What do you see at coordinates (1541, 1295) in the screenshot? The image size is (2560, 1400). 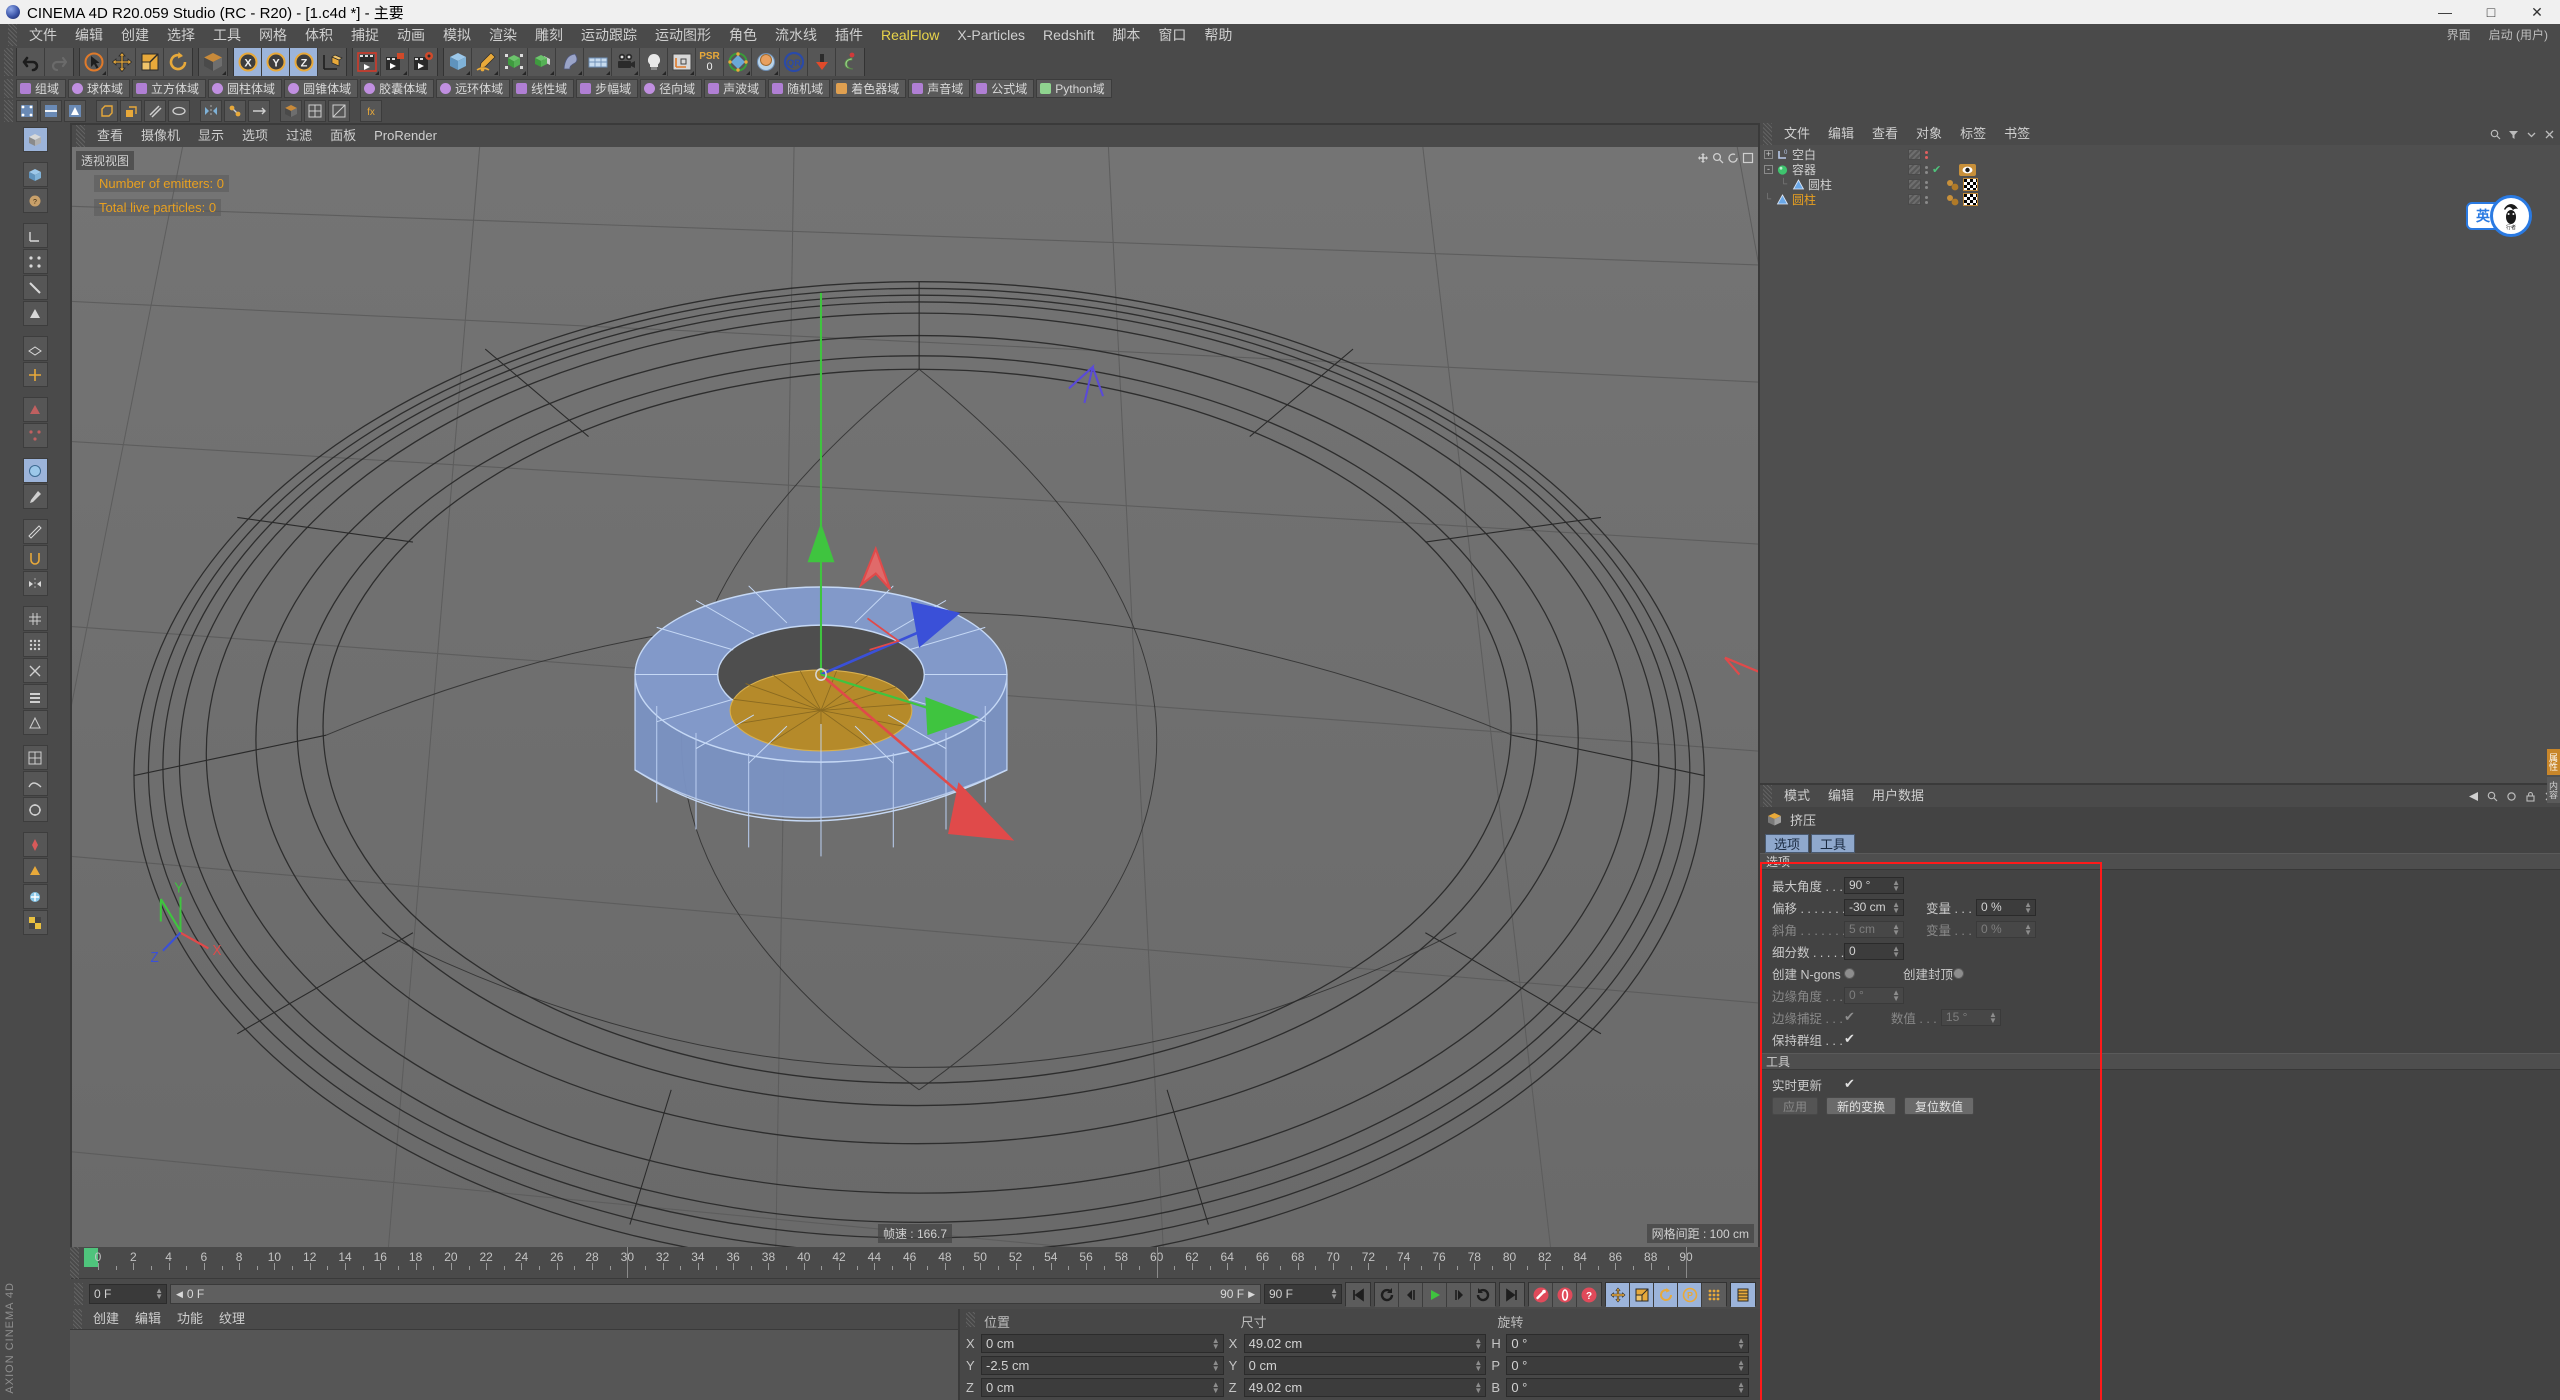 I see `record-icon` at bounding box center [1541, 1295].